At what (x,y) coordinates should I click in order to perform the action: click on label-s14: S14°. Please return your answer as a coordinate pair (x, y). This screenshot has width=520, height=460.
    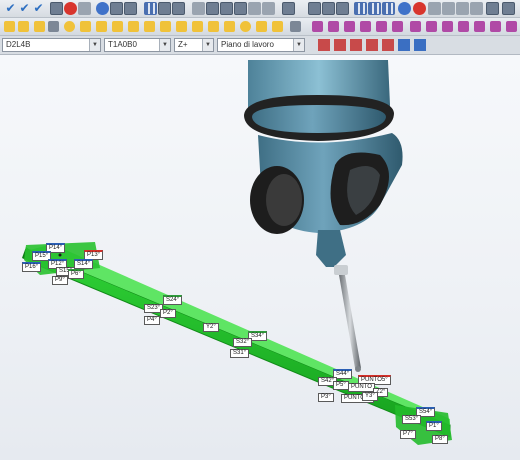
    Looking at the image, I should click on (84, 264).